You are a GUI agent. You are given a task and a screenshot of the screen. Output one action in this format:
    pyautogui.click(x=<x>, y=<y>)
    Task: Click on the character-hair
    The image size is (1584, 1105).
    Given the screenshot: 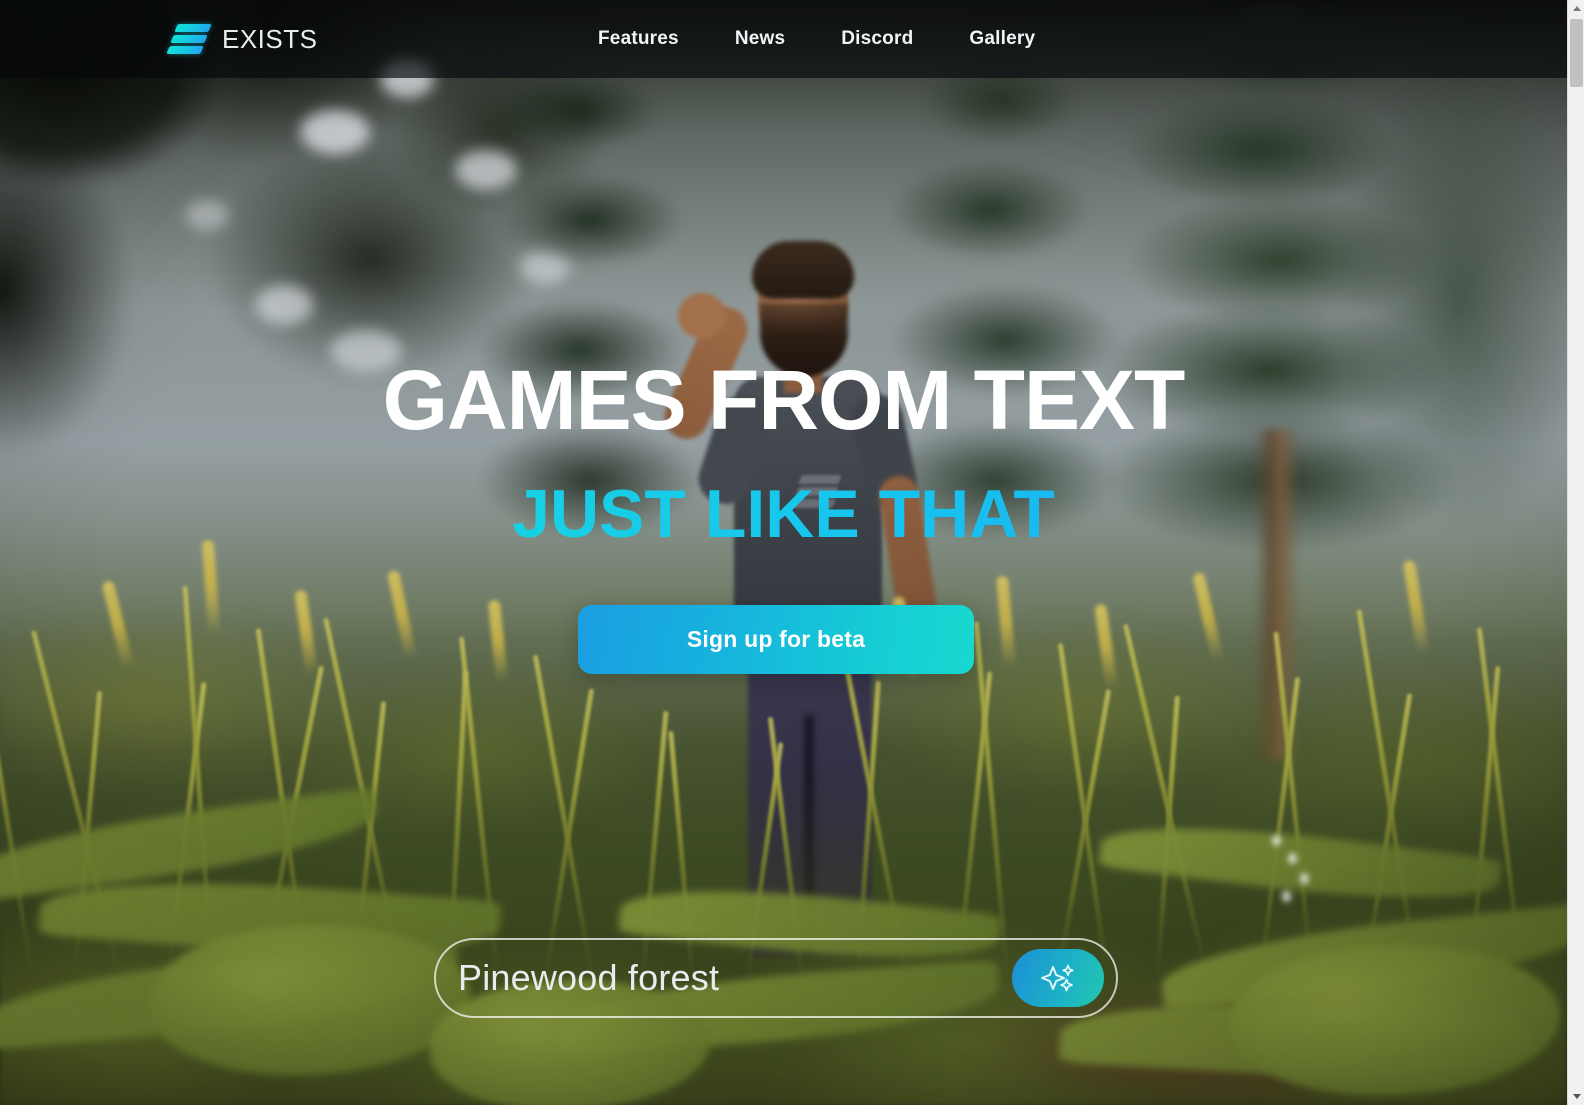 What is the action you would take?
    pyautogui.click(x=803, y=270)
    